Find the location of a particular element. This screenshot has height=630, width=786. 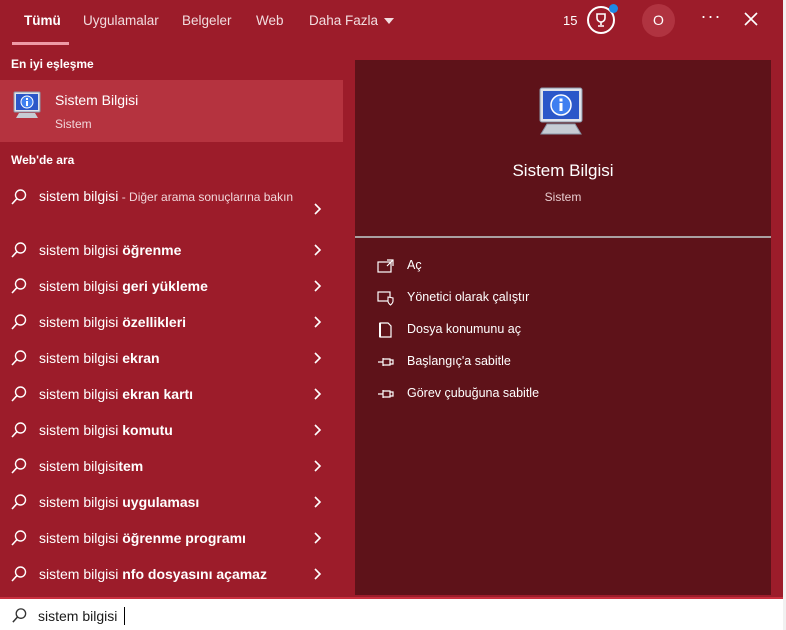

tab-web: Web is located at coordinates (270, 22).